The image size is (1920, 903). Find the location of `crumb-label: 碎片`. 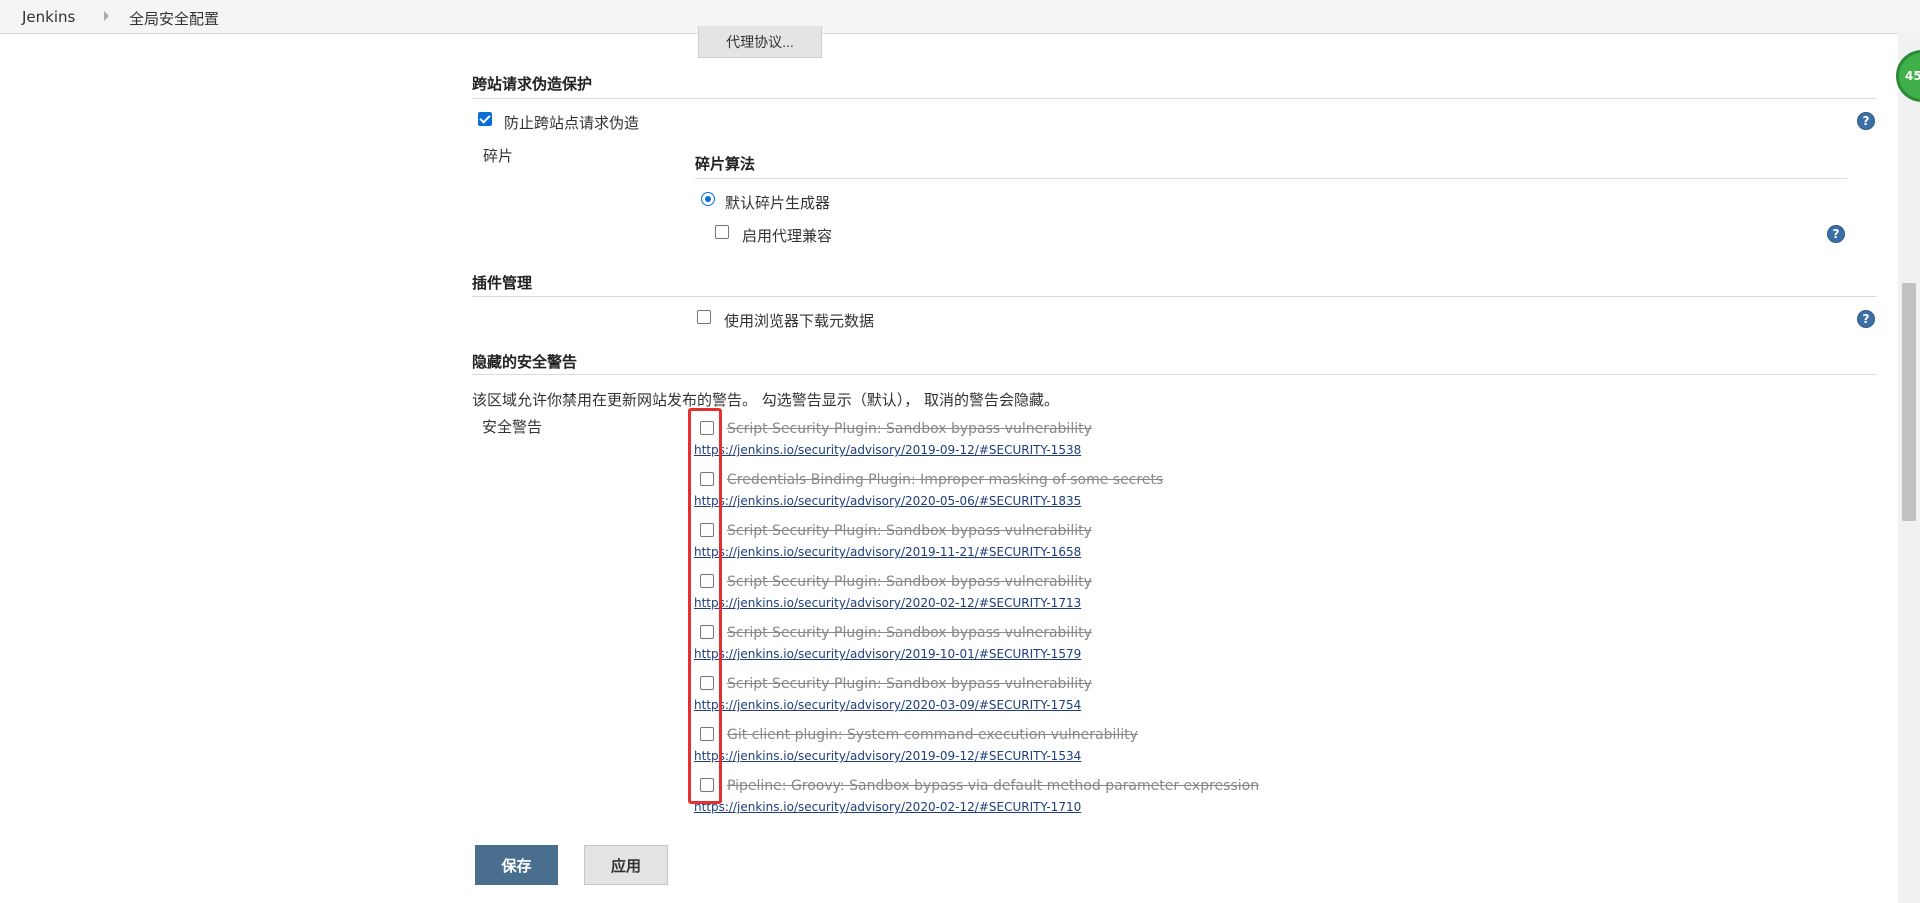

crumb-label: 碎片 is located at coordinates (498, 156).